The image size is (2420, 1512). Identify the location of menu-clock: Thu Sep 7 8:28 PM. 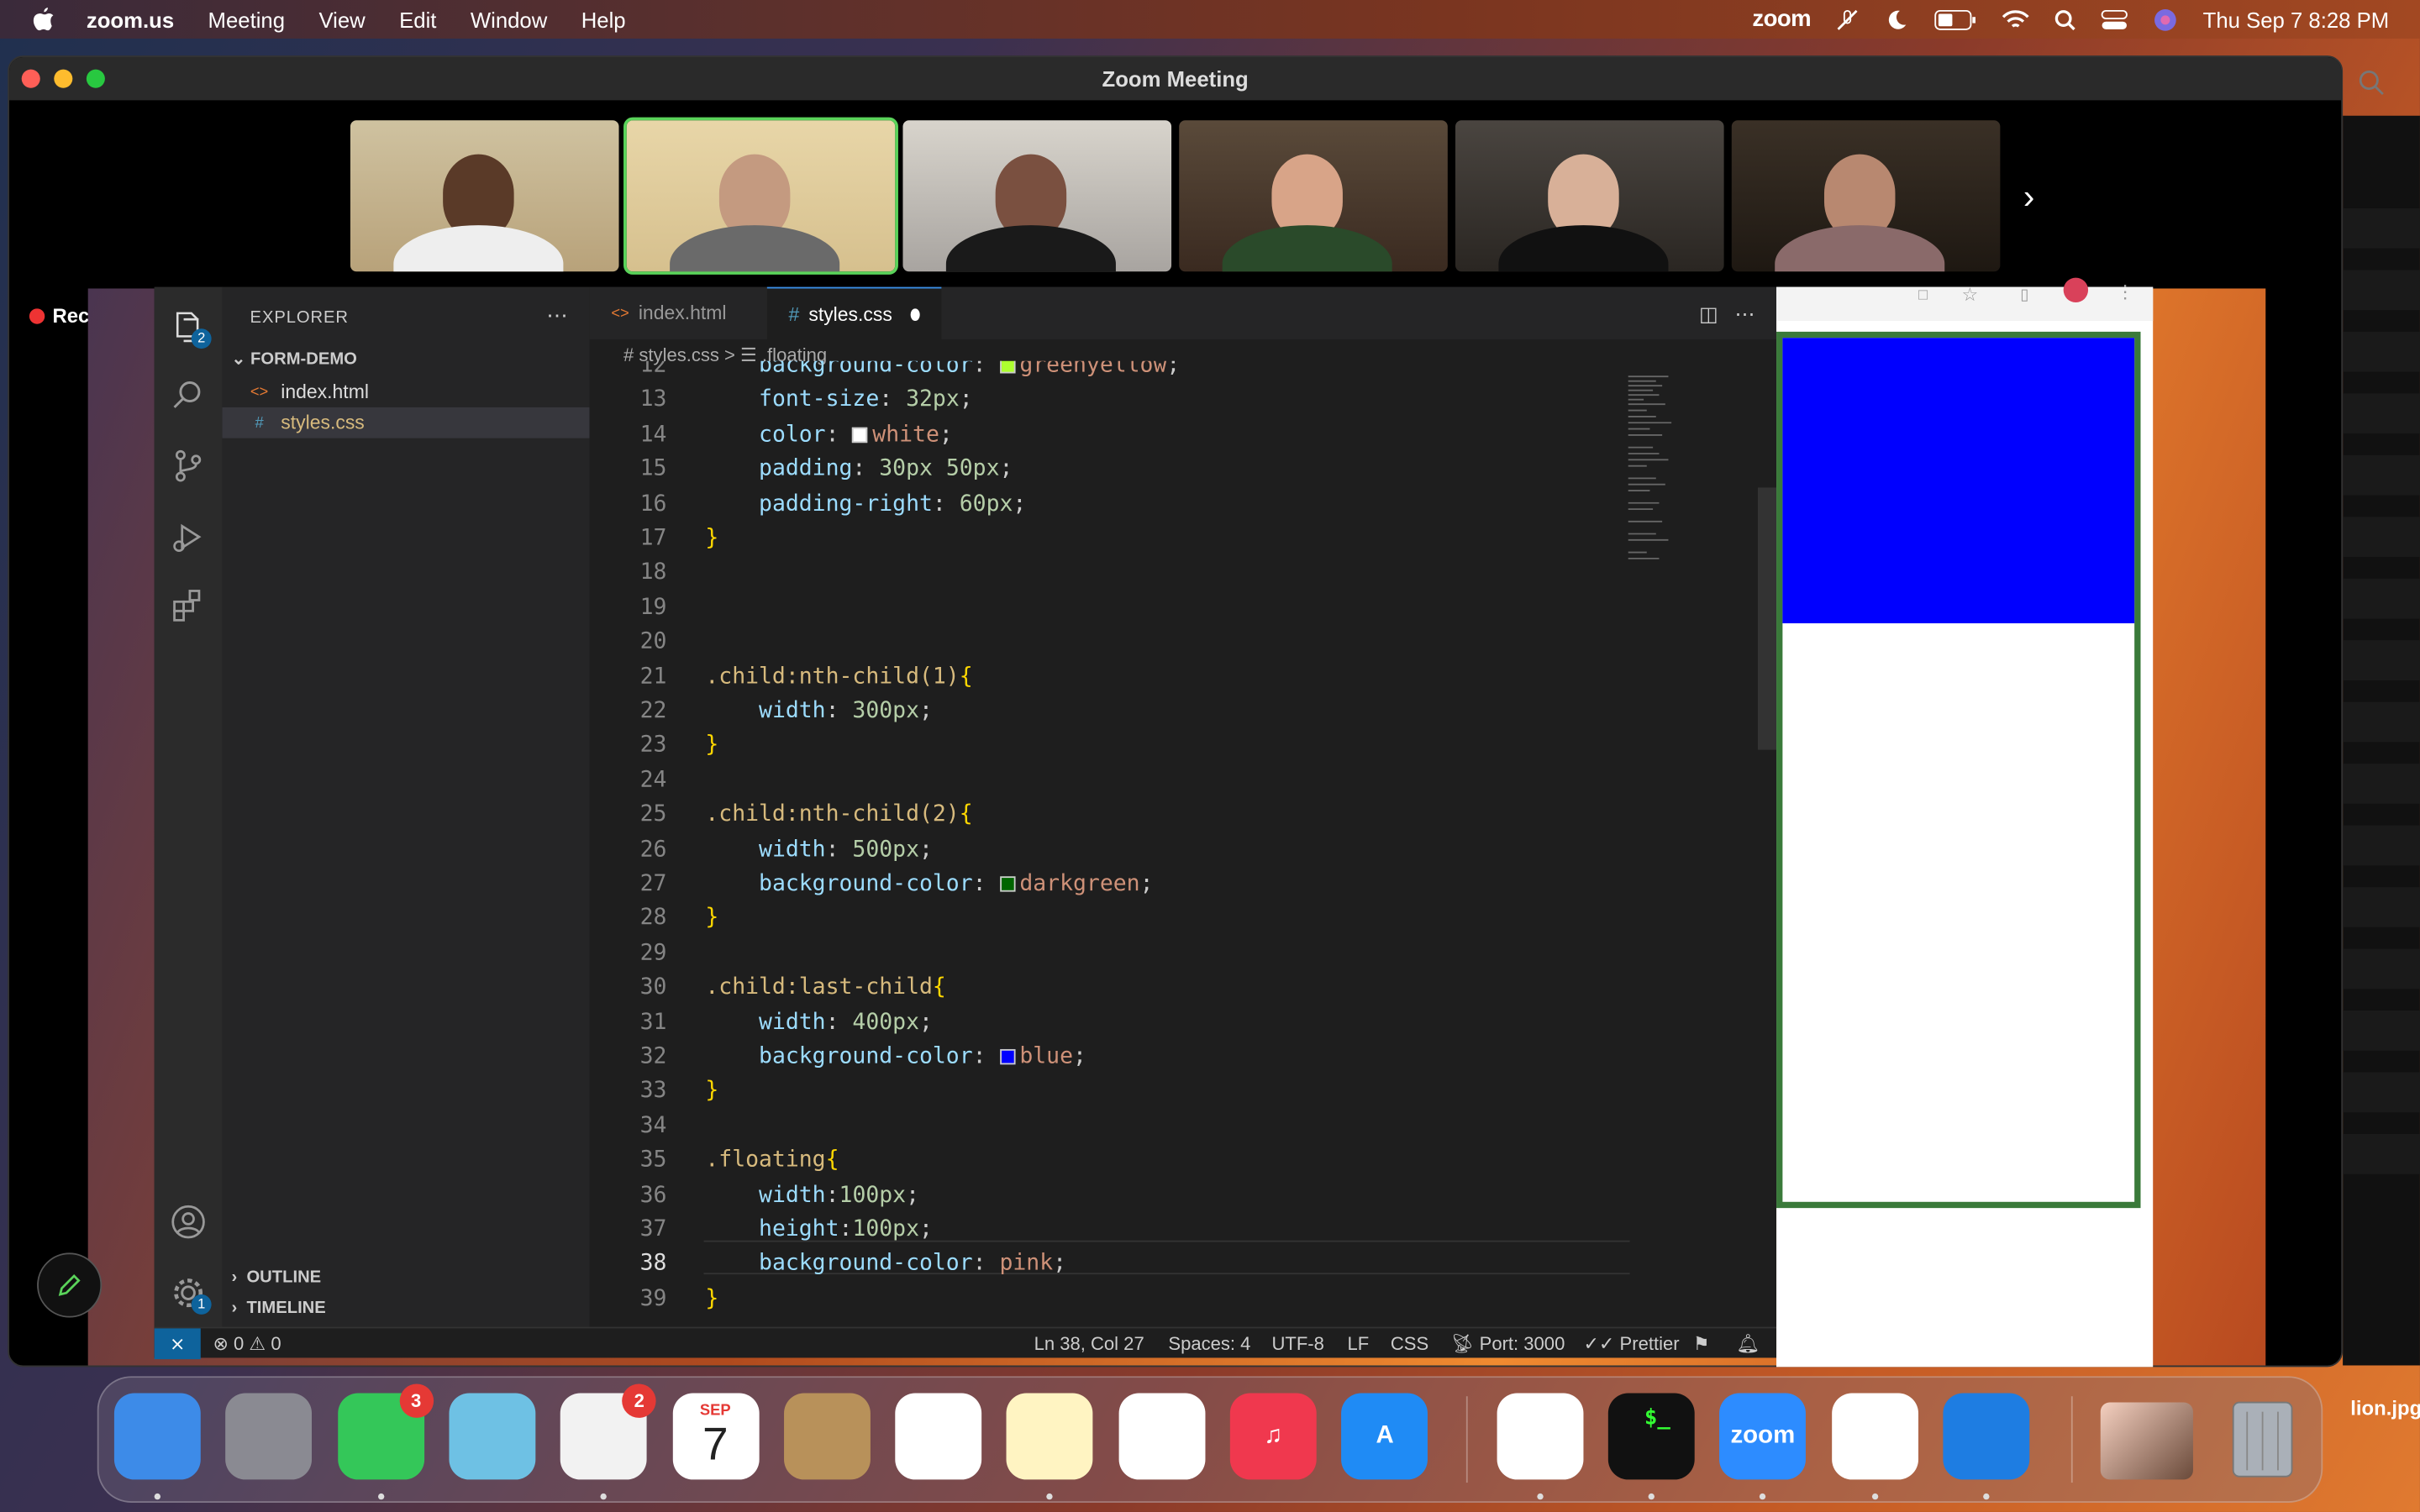
(2296, 19).